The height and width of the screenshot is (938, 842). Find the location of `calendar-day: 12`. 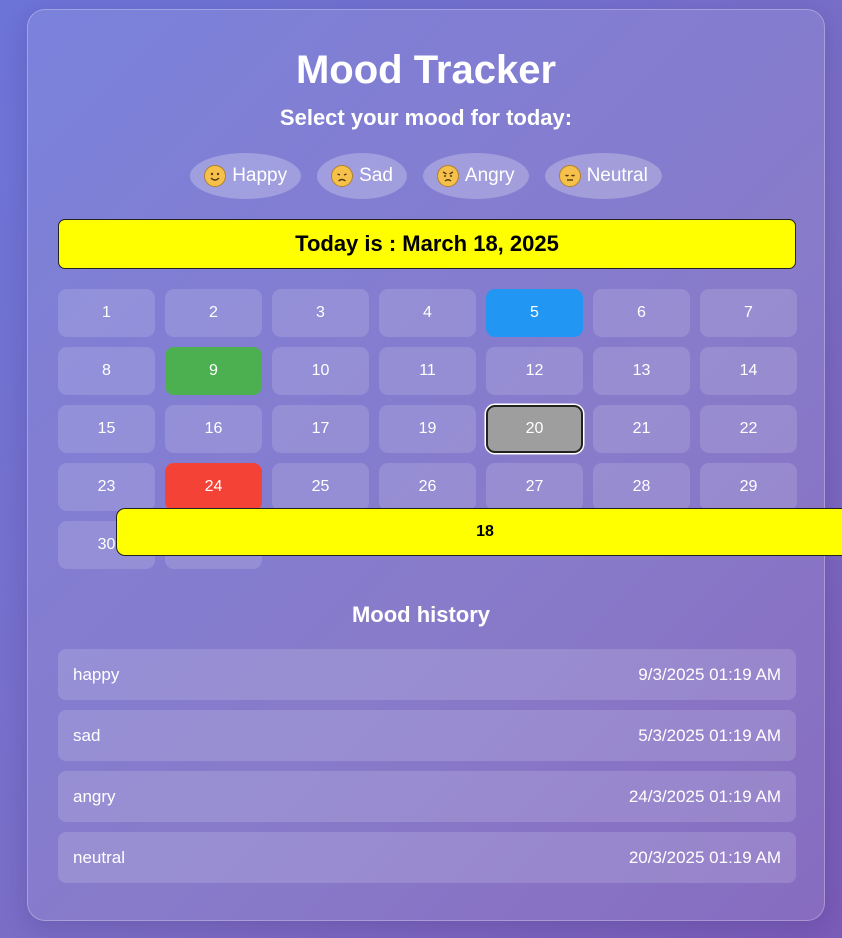

calendar-day: 12 is located at coordinates (534, 371).